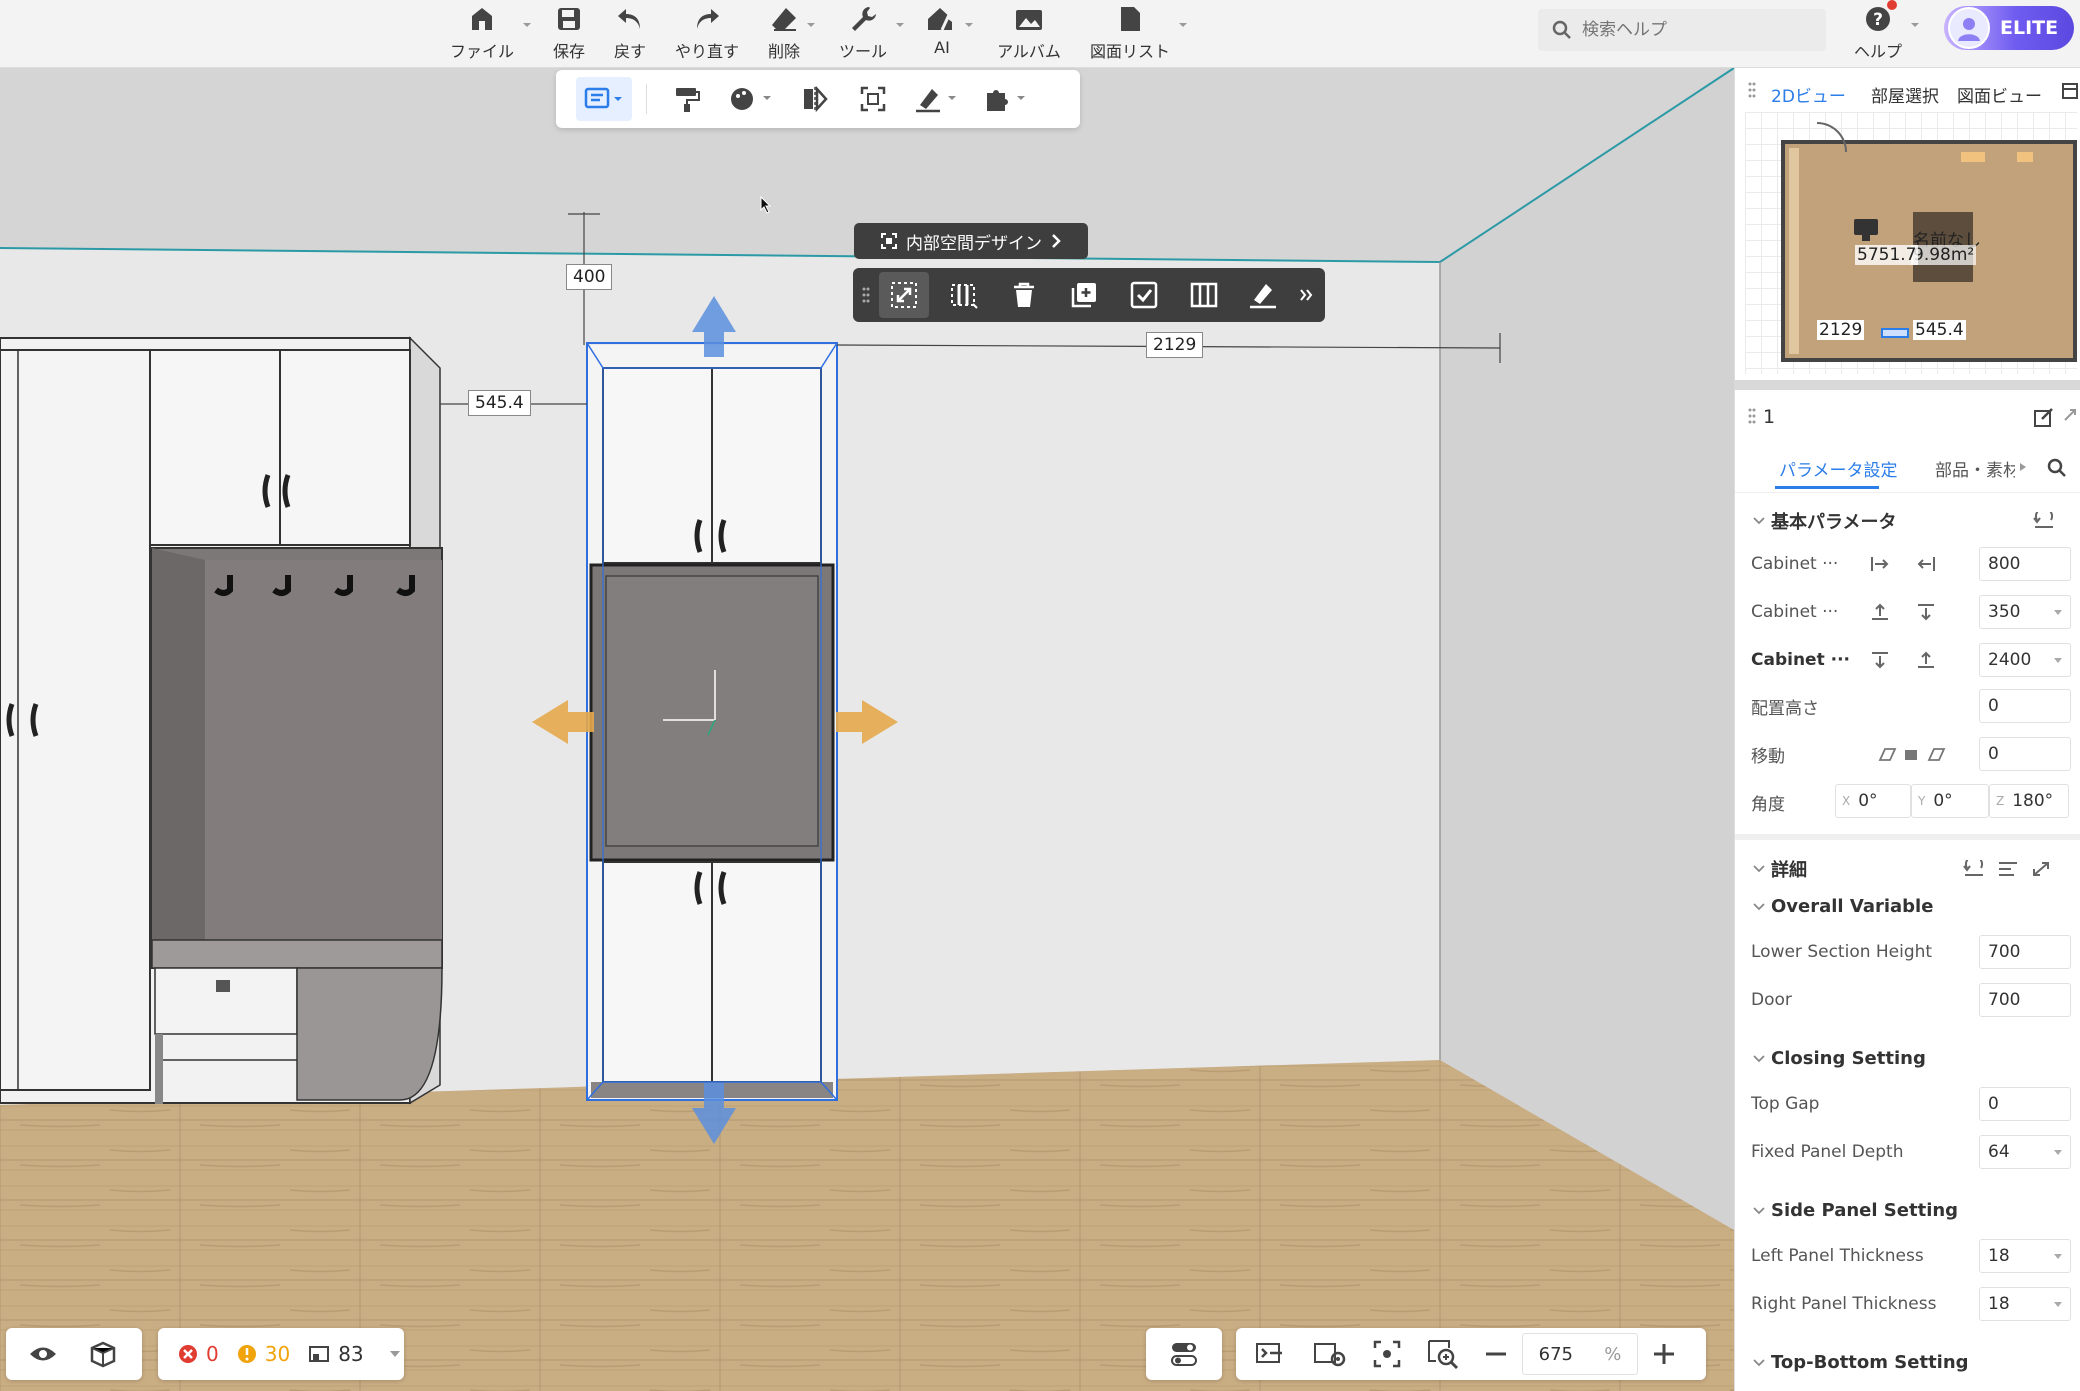 The image size is (2080, 1391). Describe the element at coordinates (221, 720) in the screenshot. I see `left-cabinet-unit` at that location.